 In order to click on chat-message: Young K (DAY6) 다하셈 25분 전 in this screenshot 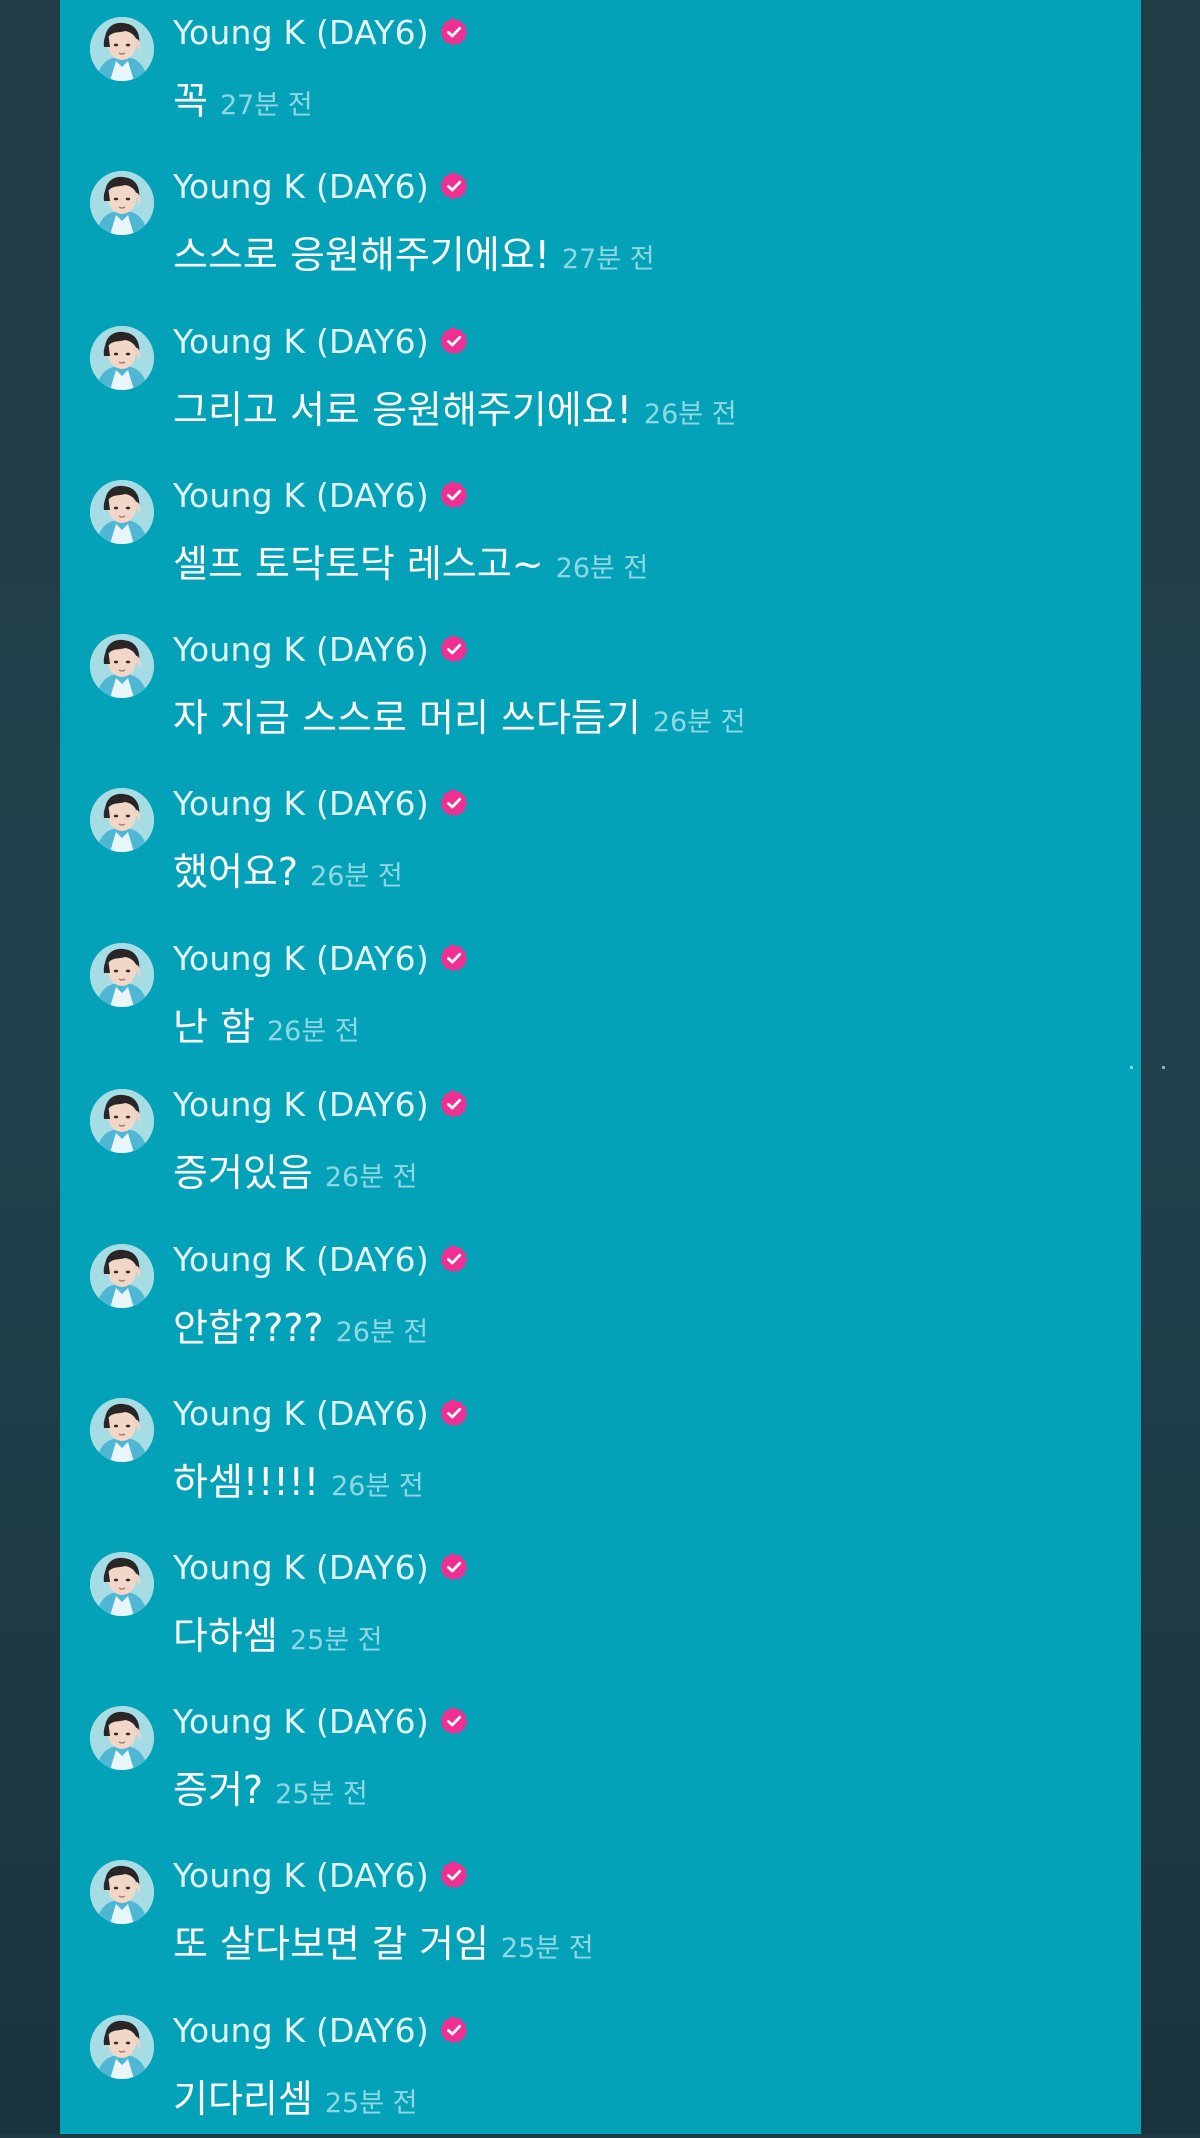, I will do `click(600, 1605)`.